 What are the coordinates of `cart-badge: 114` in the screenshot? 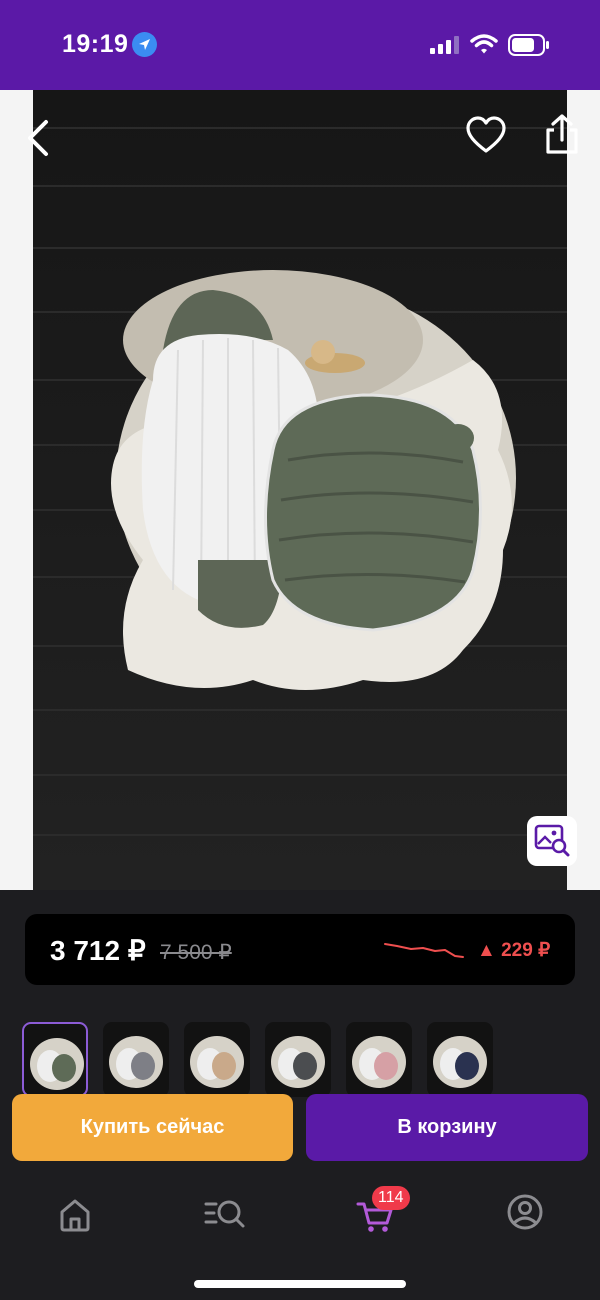 It's located at (391, 1198).